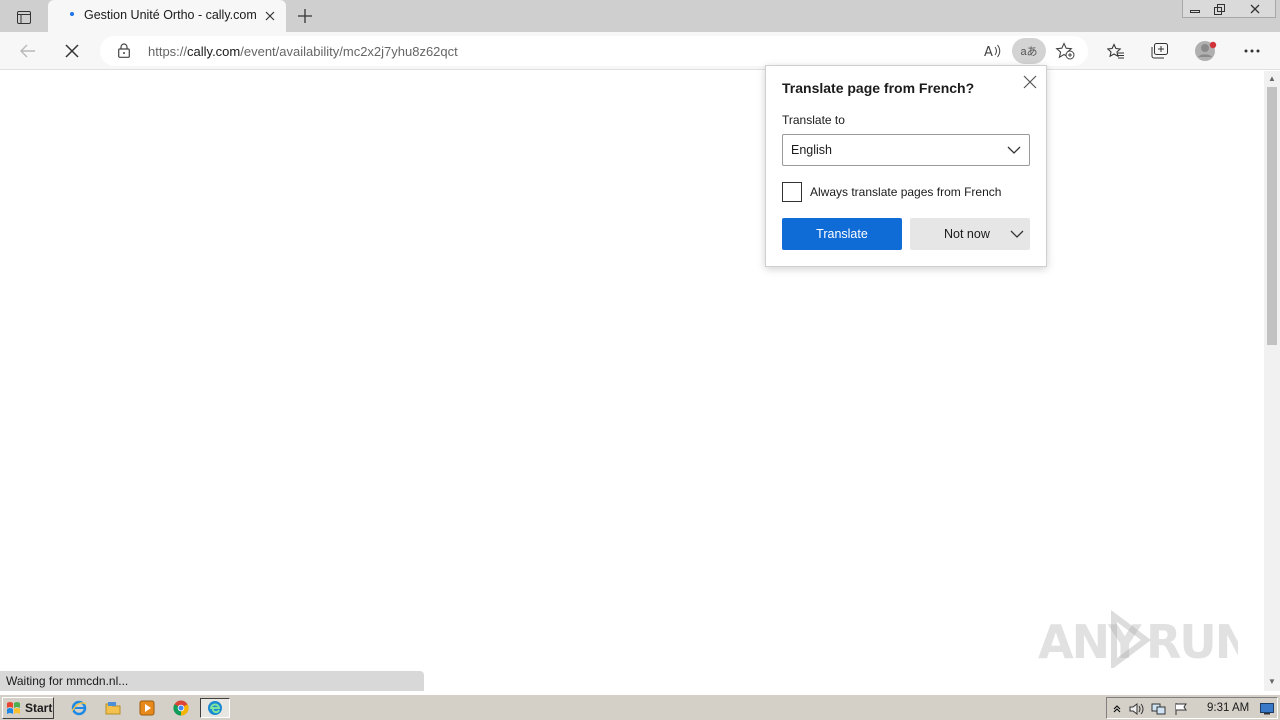 The image size is (1280, 720). Describe the element at coordinates (792, 192) in the screenshot. I see `always-translate-checkbox` at that location.